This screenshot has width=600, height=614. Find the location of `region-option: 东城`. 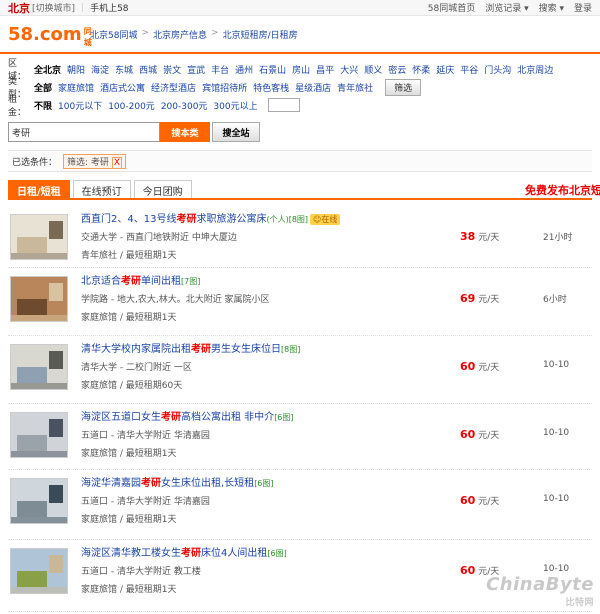

region-option: 东城 is located at coordinates (124, 69).